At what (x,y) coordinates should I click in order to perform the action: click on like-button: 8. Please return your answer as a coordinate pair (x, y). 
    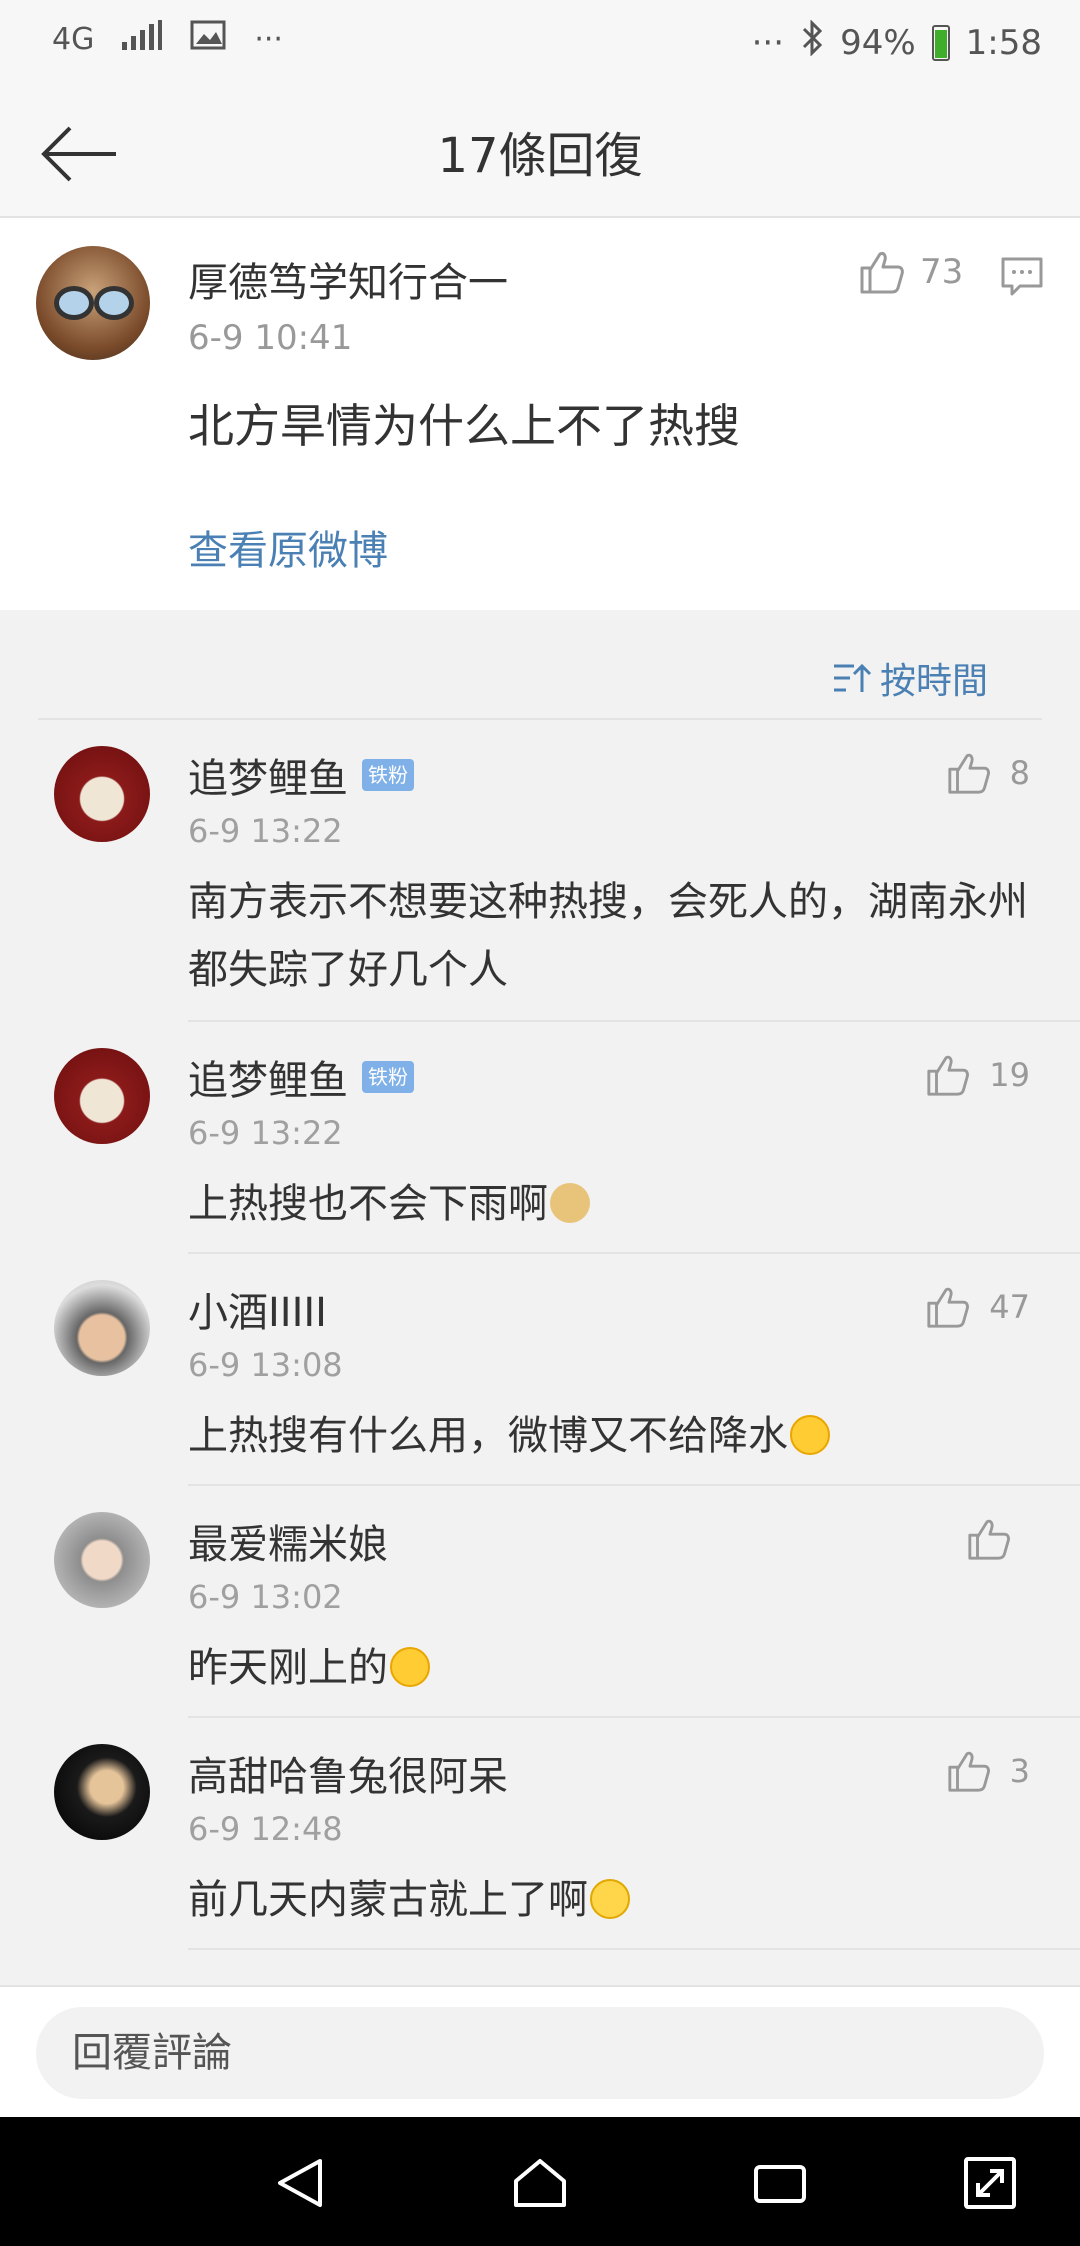
    Looking at the image, I should click on (988, 773).